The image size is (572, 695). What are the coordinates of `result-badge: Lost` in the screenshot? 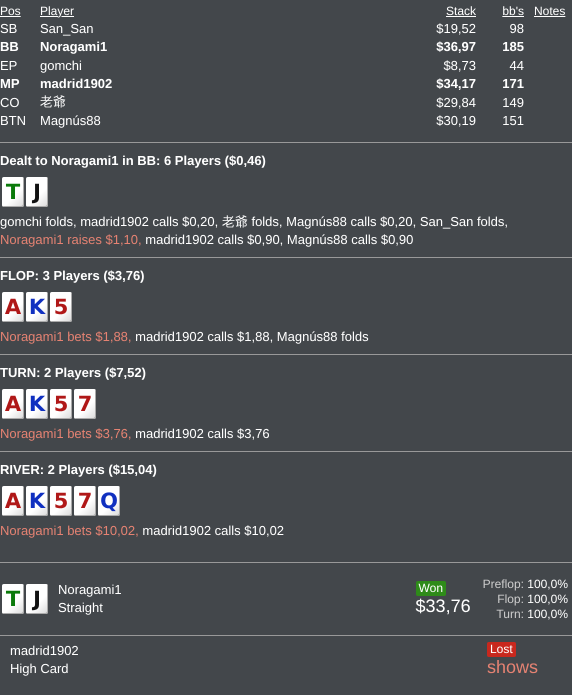 It's located at (501, 649).